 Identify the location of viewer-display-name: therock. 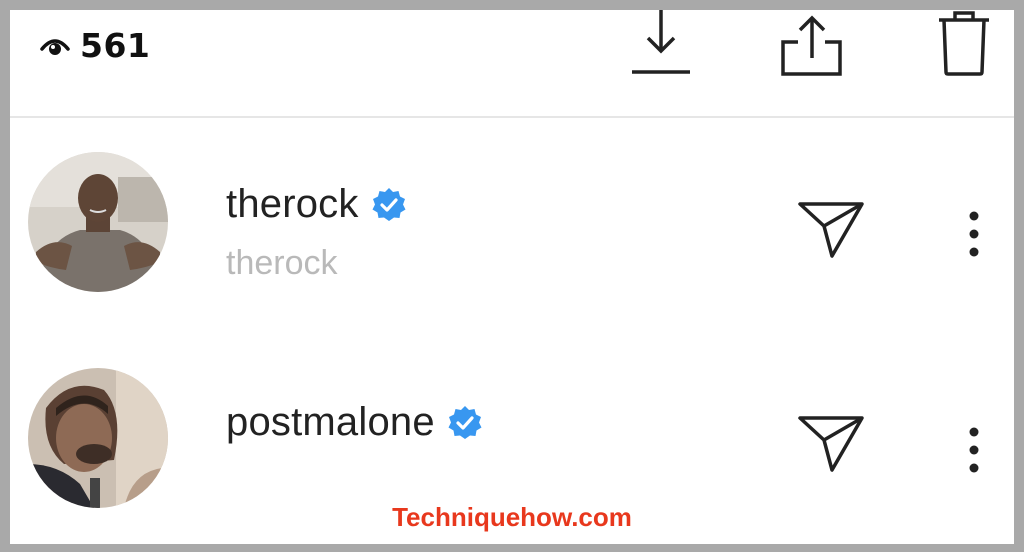
(282, 263).